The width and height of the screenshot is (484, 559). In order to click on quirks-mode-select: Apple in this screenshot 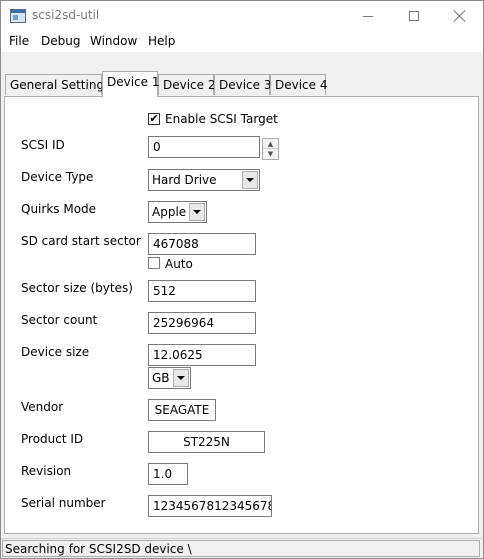, I will do `click(177, 212)`.